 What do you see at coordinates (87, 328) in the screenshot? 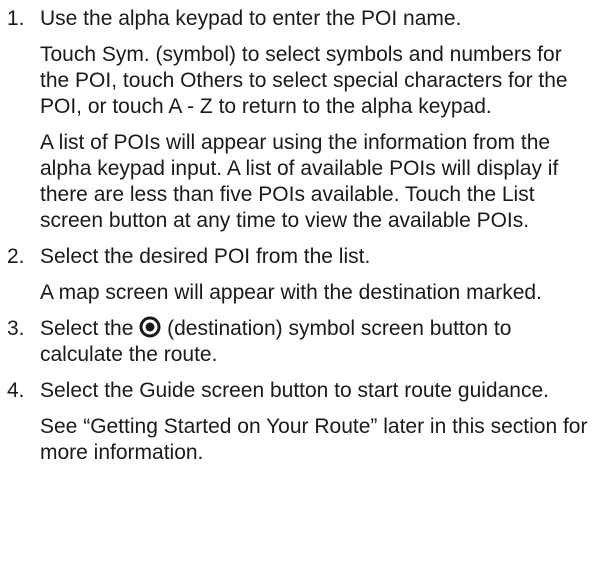
I see `step-text-before-icon: Select the` at bounding box center [87, 328].